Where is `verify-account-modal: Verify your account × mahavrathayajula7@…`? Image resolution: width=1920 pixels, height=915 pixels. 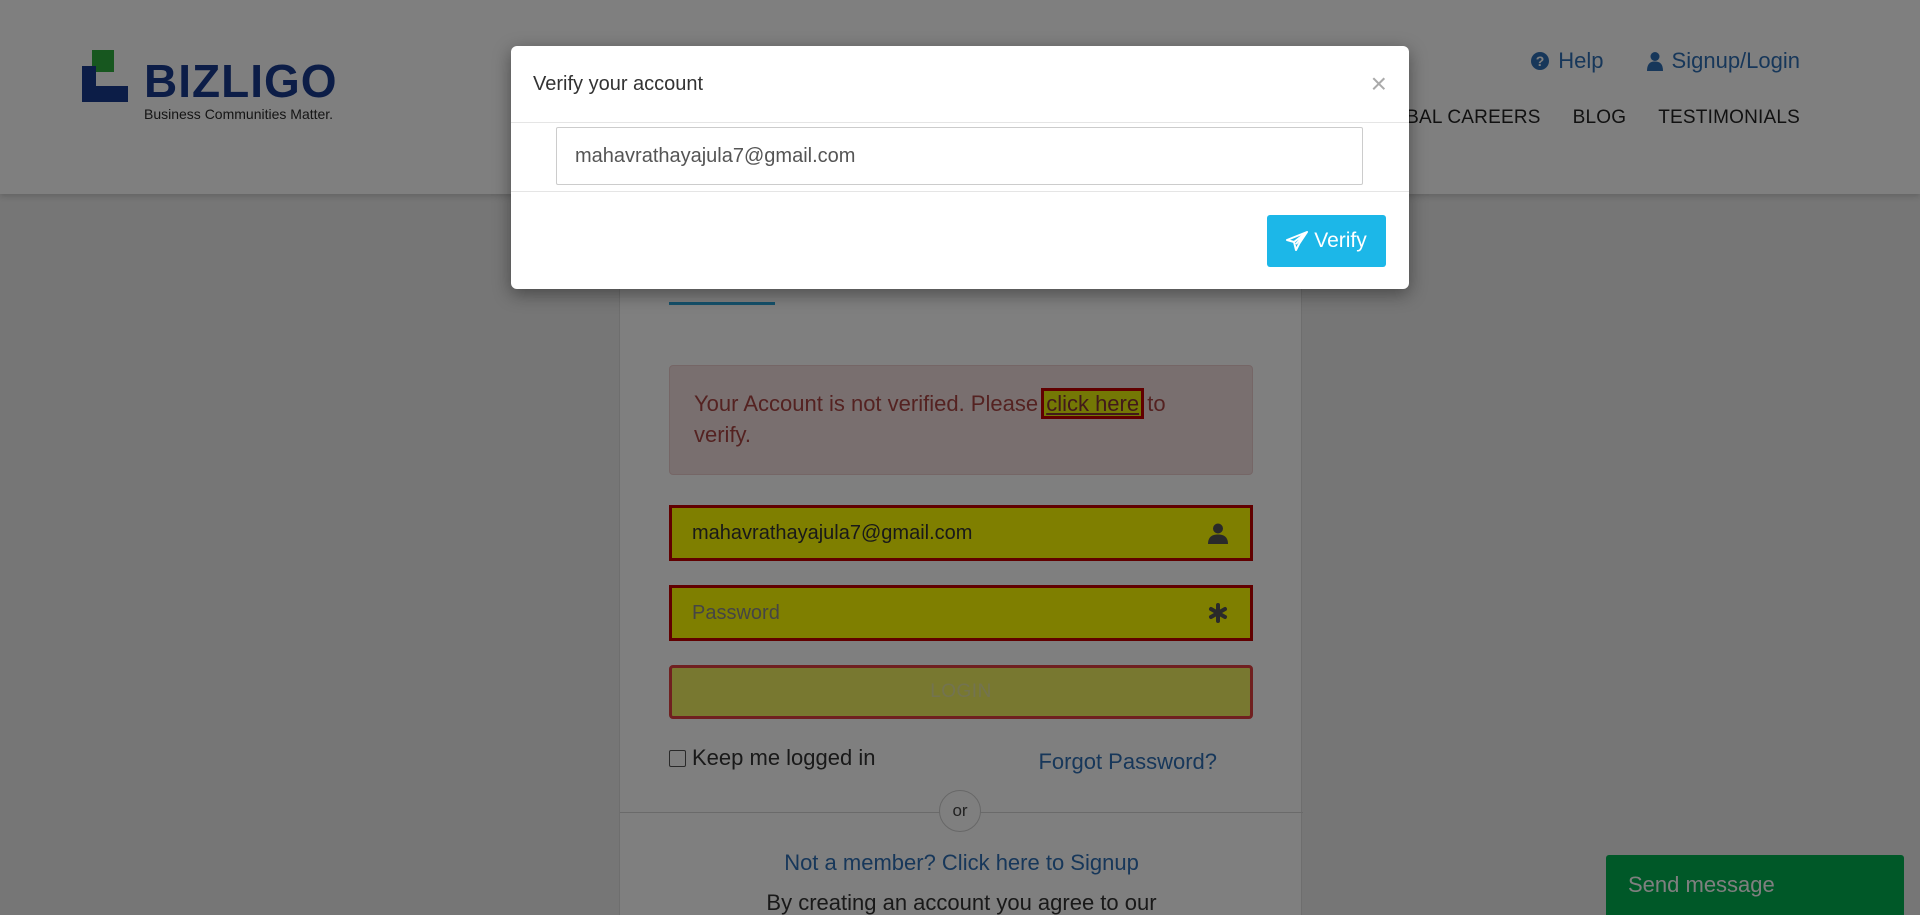
verify-account-modal: Verify your account × mahavrathayajula7@… is located at coordinates (960, 167).